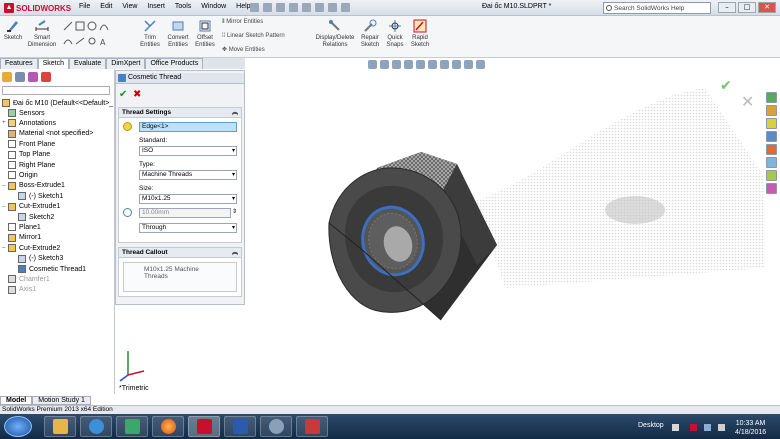 This screenshot has width=780, height=439. I want to click on tree-root-part: Đai ốc M10 (Default<<Default>_, so click(57, 103).